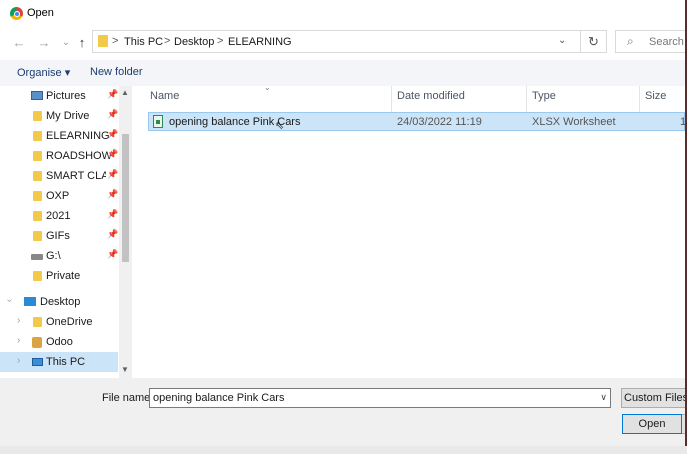 The image size is (687, 454). I want to click on back-icon: ←, so click(19, 43).